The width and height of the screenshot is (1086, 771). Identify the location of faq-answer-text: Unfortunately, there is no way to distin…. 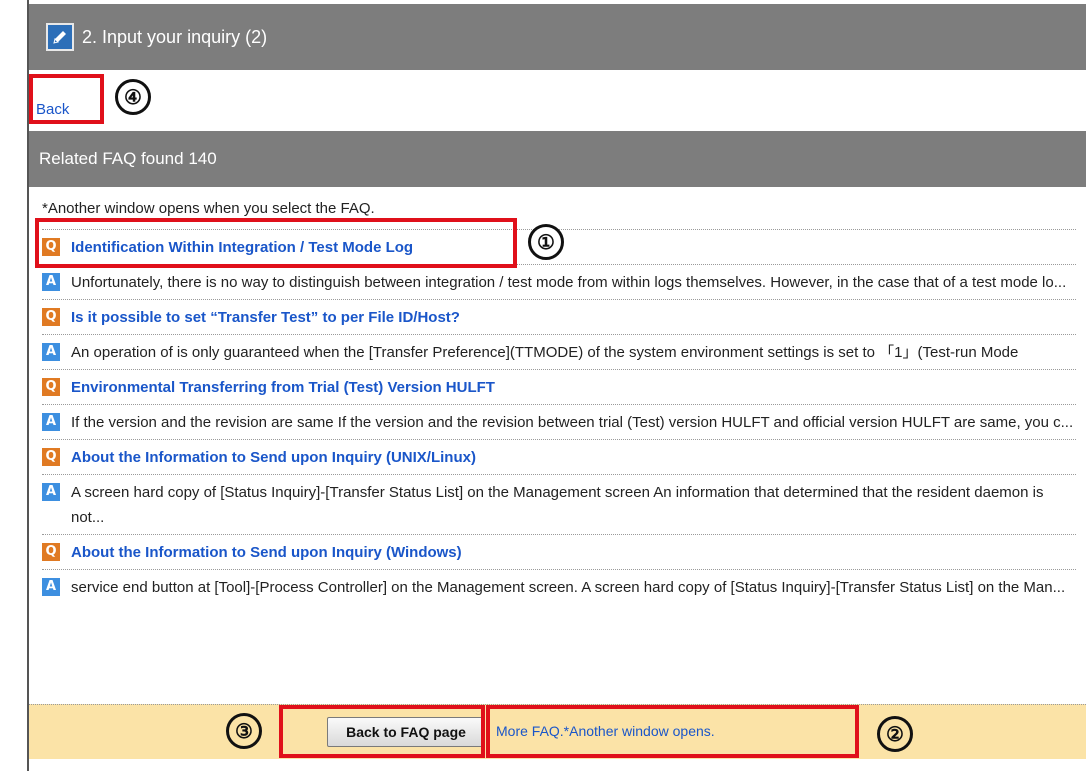
(569, 282).